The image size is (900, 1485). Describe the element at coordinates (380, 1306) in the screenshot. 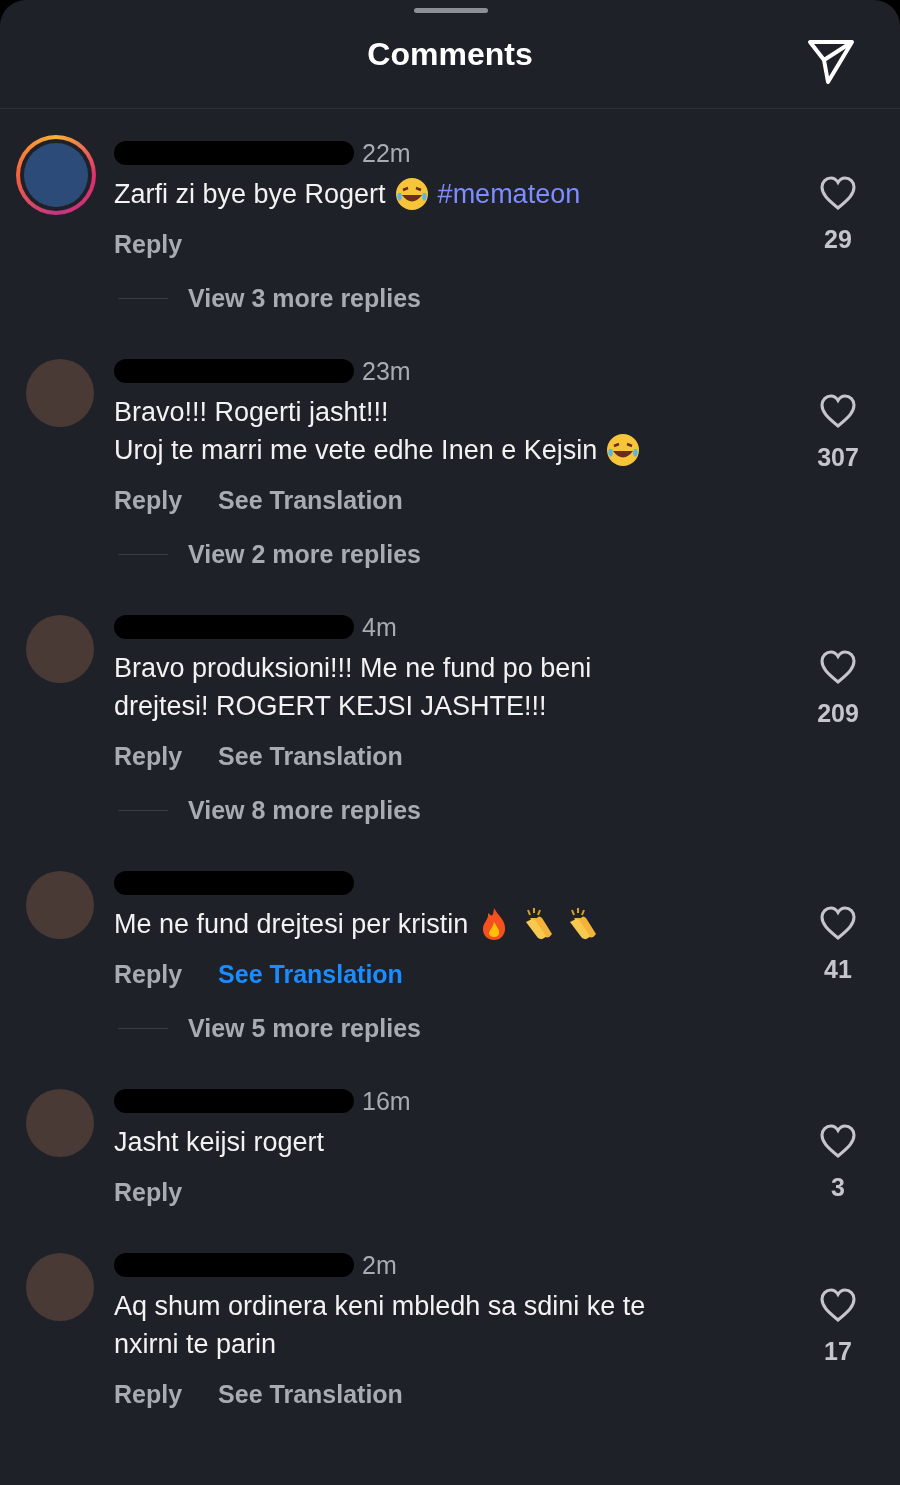

I see `comment-text: Aq shum ordinera keni mbledh sa sdini ke te` at that location.